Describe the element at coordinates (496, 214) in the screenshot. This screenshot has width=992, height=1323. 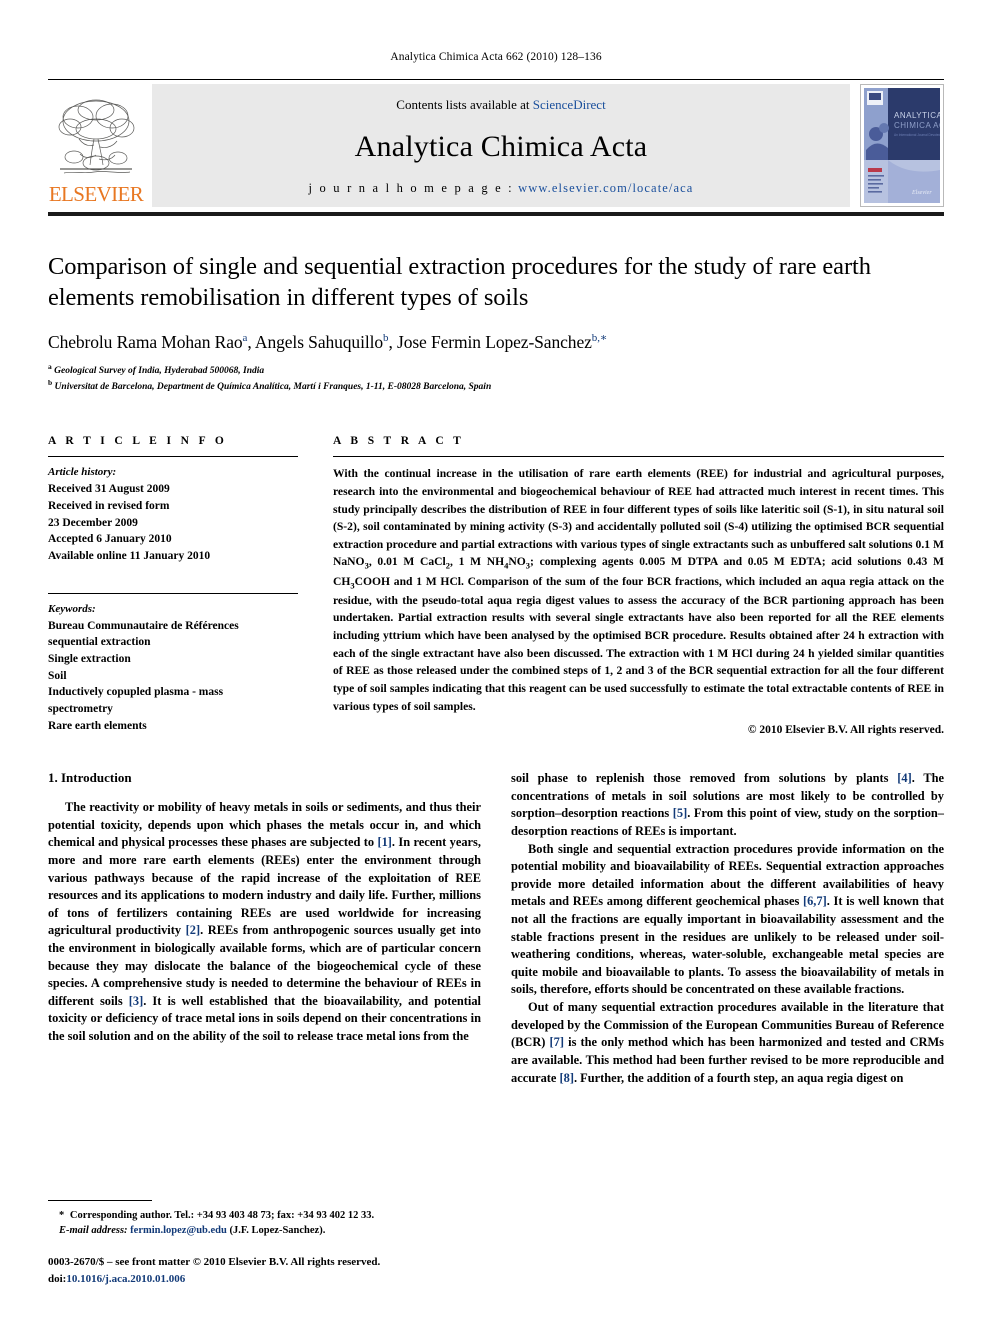
I see `masthead-bottom-rule` at that location.